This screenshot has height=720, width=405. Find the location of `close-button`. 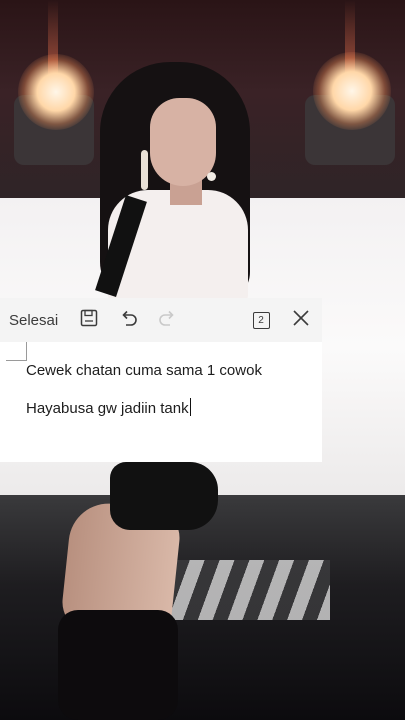

close-button is located at coordinates (301, 320).